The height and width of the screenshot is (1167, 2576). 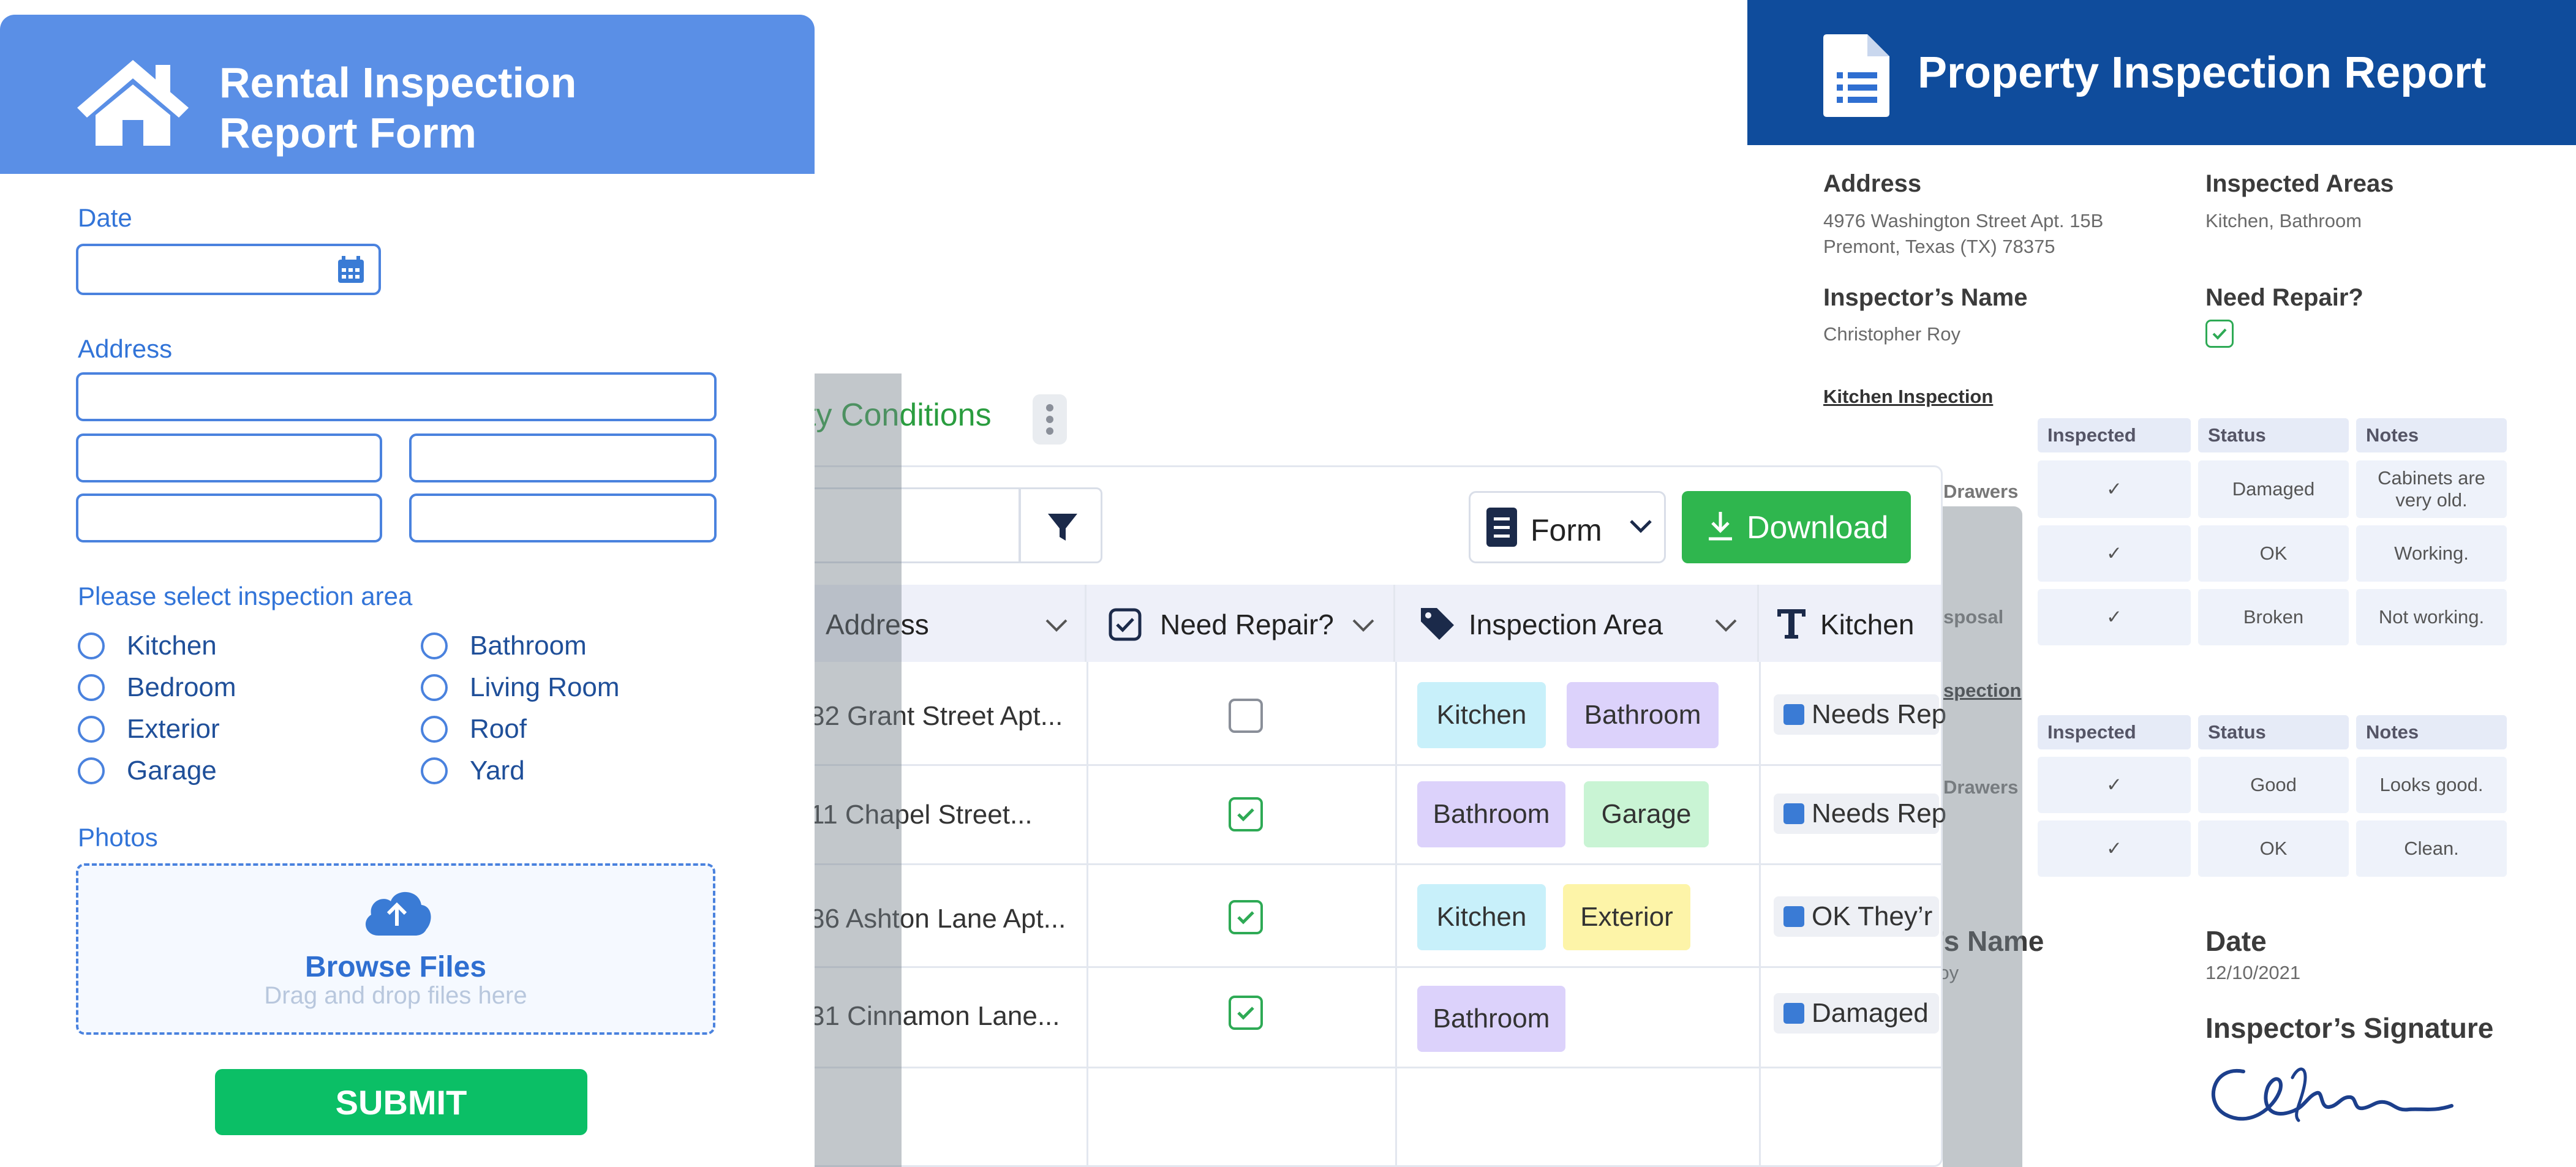 I want to click on column-header-kitchen: Kitchen, so click(x=1850, y=624).